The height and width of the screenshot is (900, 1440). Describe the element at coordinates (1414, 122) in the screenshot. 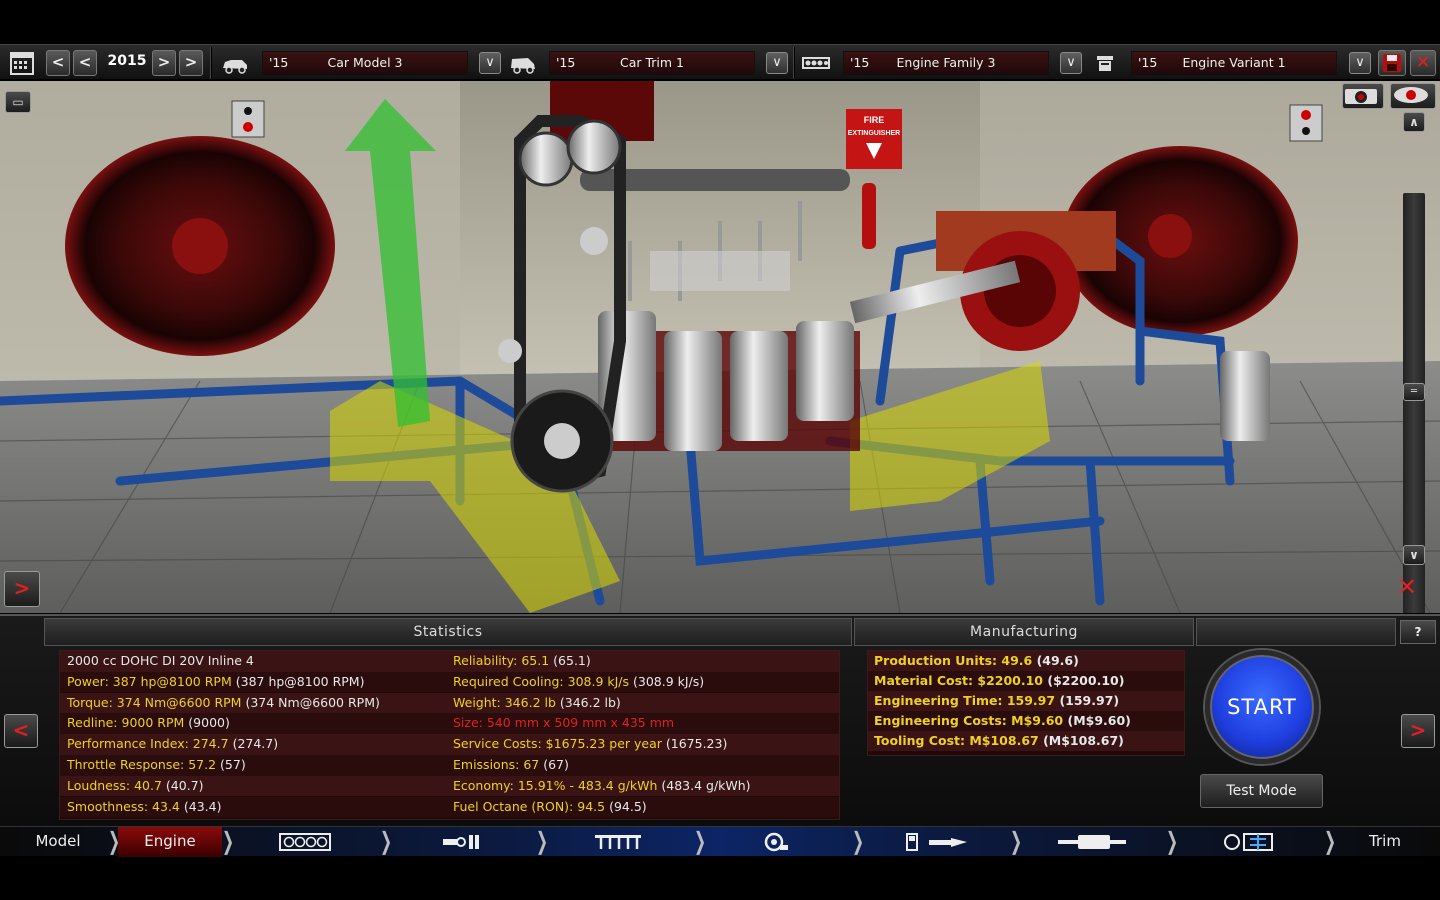

I see `zoom-up-button: ∧` at that location.